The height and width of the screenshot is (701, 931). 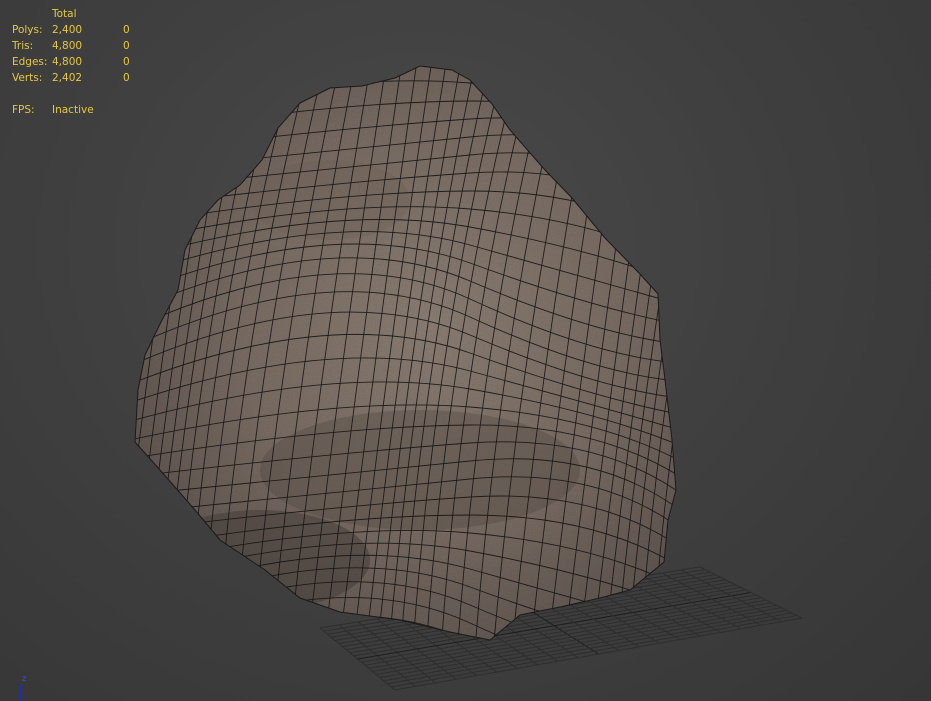 I want to click on stats-total: 2,400, so click(x=67, y=30).